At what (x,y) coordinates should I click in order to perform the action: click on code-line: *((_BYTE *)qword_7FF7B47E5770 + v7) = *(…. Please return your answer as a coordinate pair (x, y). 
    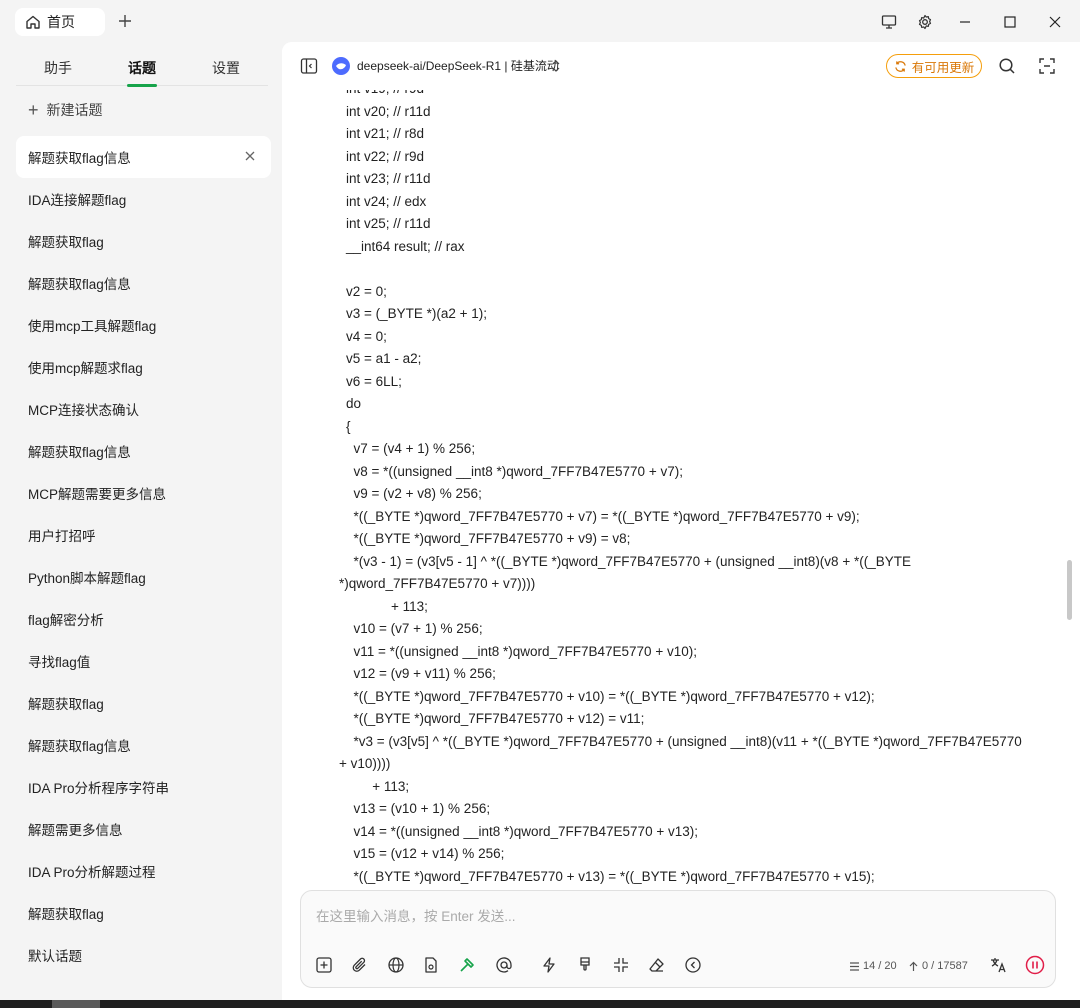
    Looking at the image, I should click on (603, 516).